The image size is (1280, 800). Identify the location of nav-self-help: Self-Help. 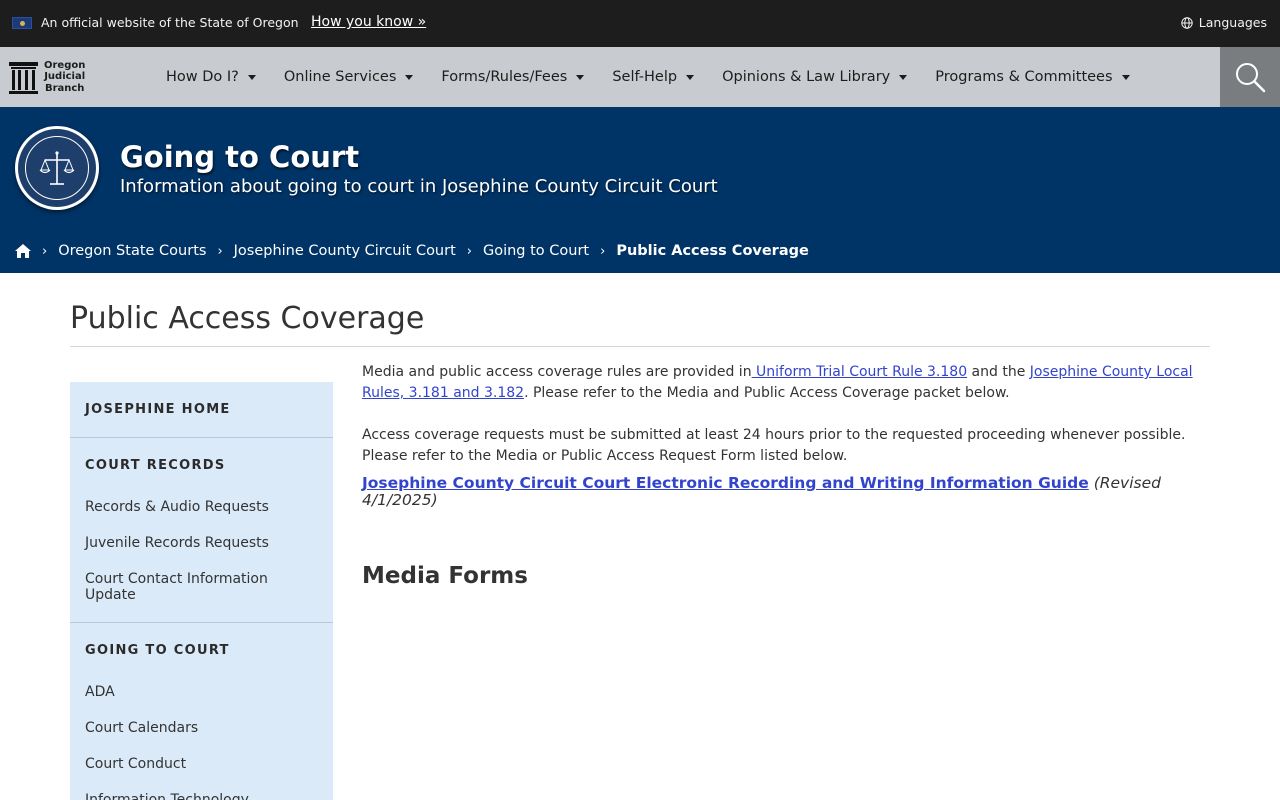
(653, 77).